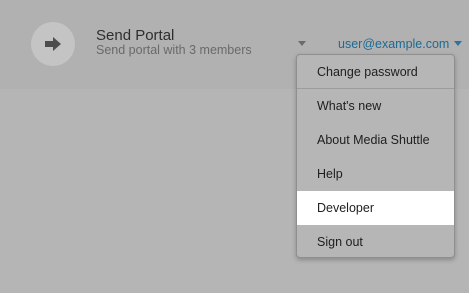  What do you see at coordinates (302, 43) in the screenshot?
I see `portal-options-caret-icon` at bounding box center [302, 43].